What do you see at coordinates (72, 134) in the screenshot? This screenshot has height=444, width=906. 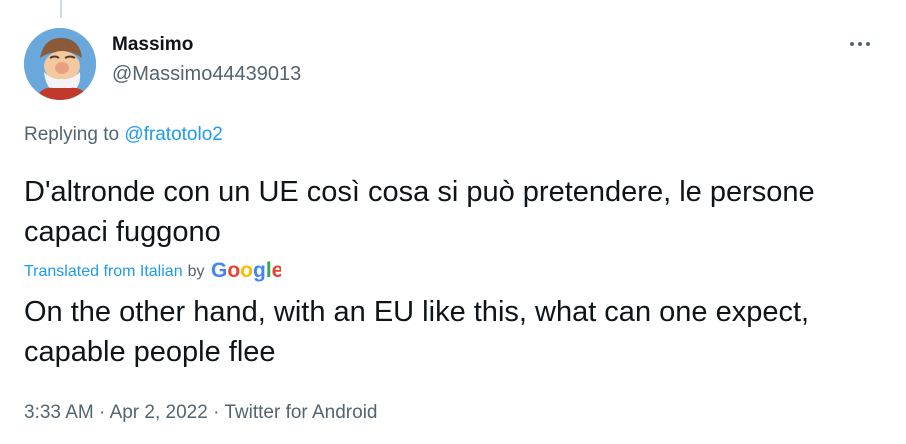 I see `replying-to-label: Replying to` at bounding box center [72, 134].